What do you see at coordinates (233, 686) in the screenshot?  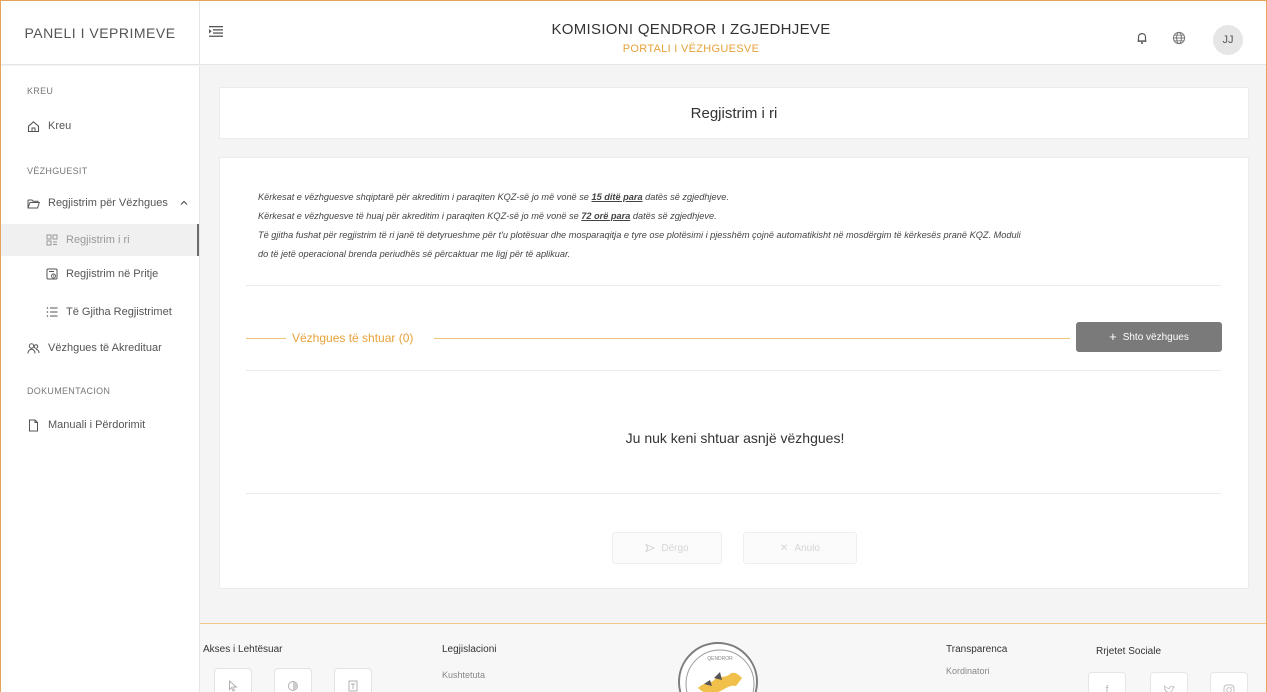 I see `cursor-icon` at bounding box center [233, 686].